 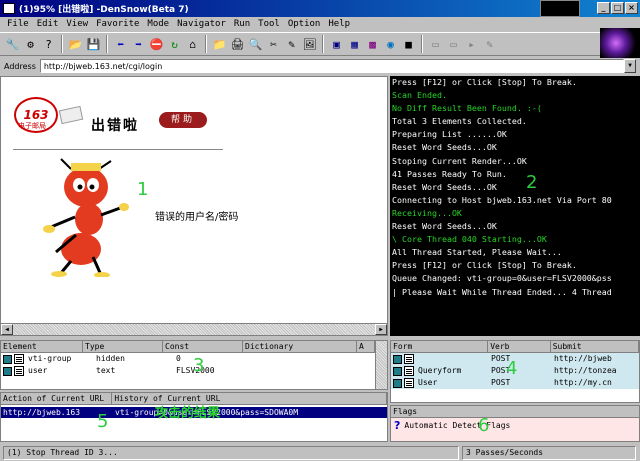 I want to click on callout-3: 3, so click(x=199, y=365).